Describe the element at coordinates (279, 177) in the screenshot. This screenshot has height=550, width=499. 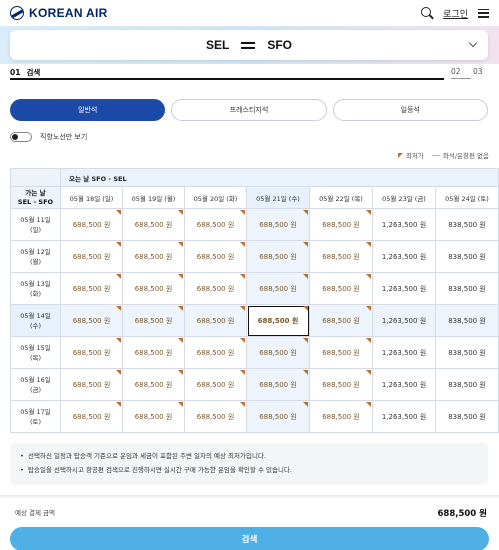
I see `return-route-banner: 오는 날 SFO - SEL` at that location.